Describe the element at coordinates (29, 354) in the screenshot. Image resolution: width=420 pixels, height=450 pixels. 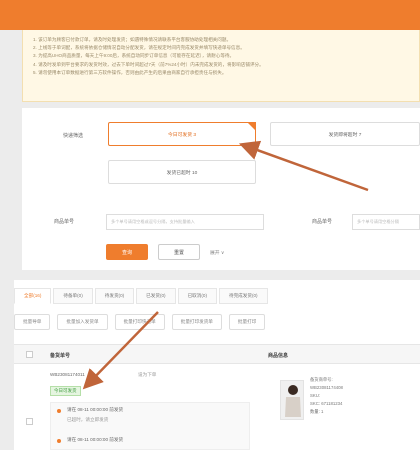
I see `select-all-checkbox` at that location.